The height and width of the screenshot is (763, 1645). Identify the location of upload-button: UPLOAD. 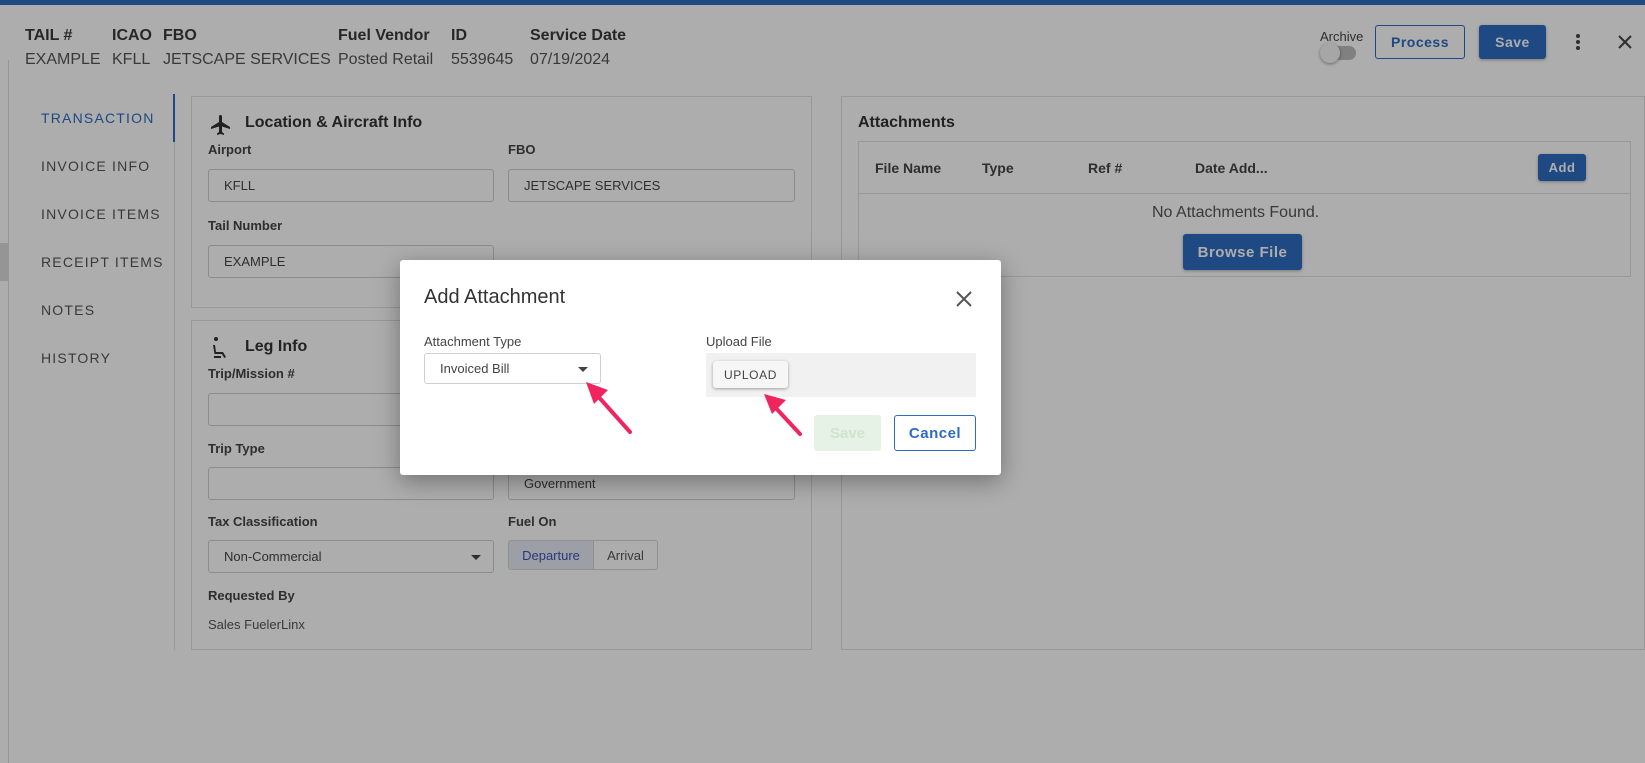
(750, 374).